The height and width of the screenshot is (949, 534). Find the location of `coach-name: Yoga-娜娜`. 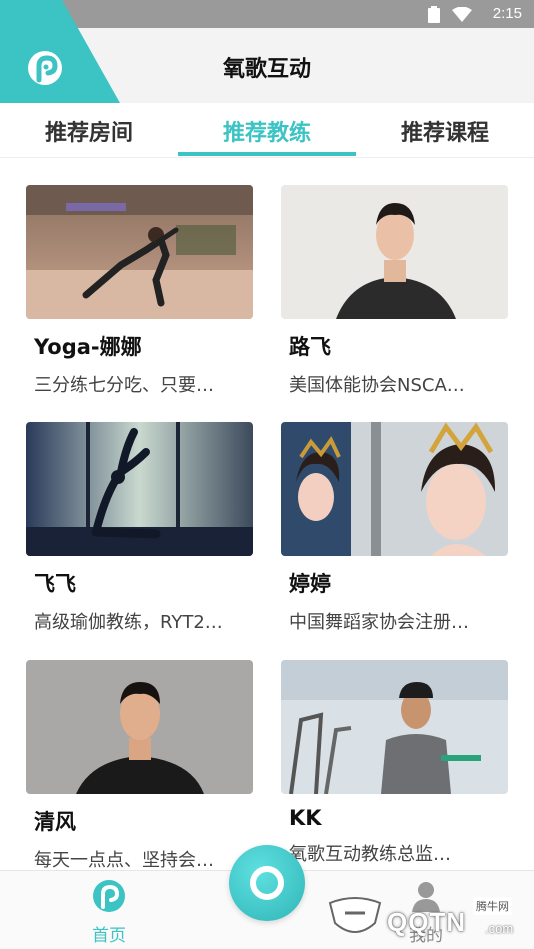

coach-name: Yoga-娜娜 is located at coordinates (88, 347).